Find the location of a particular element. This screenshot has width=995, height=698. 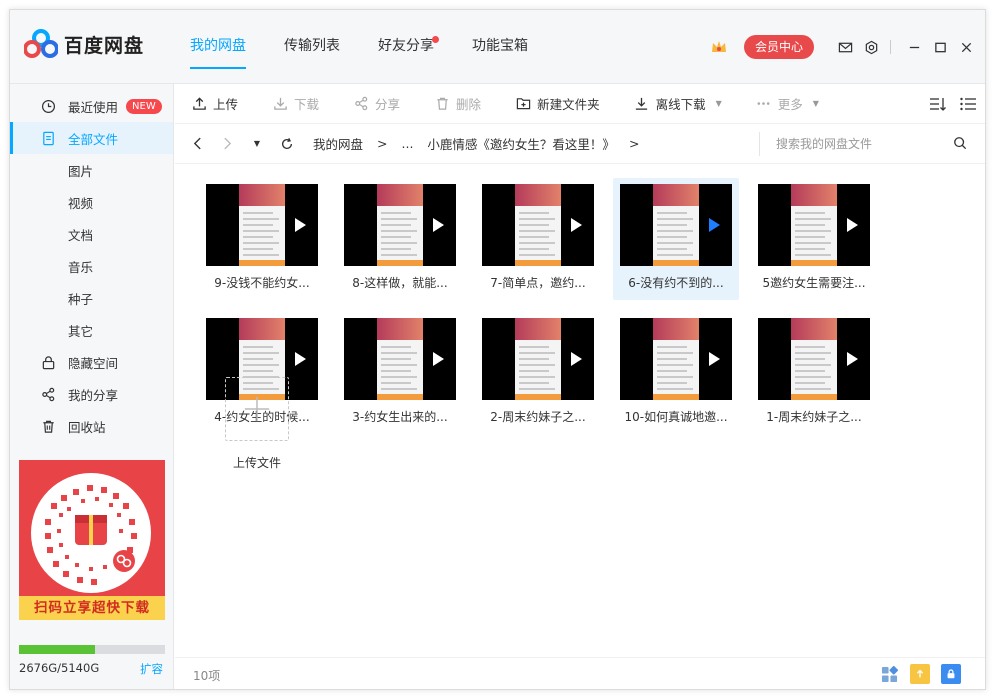

video-thumbnail is located at coordinates (814, 359).